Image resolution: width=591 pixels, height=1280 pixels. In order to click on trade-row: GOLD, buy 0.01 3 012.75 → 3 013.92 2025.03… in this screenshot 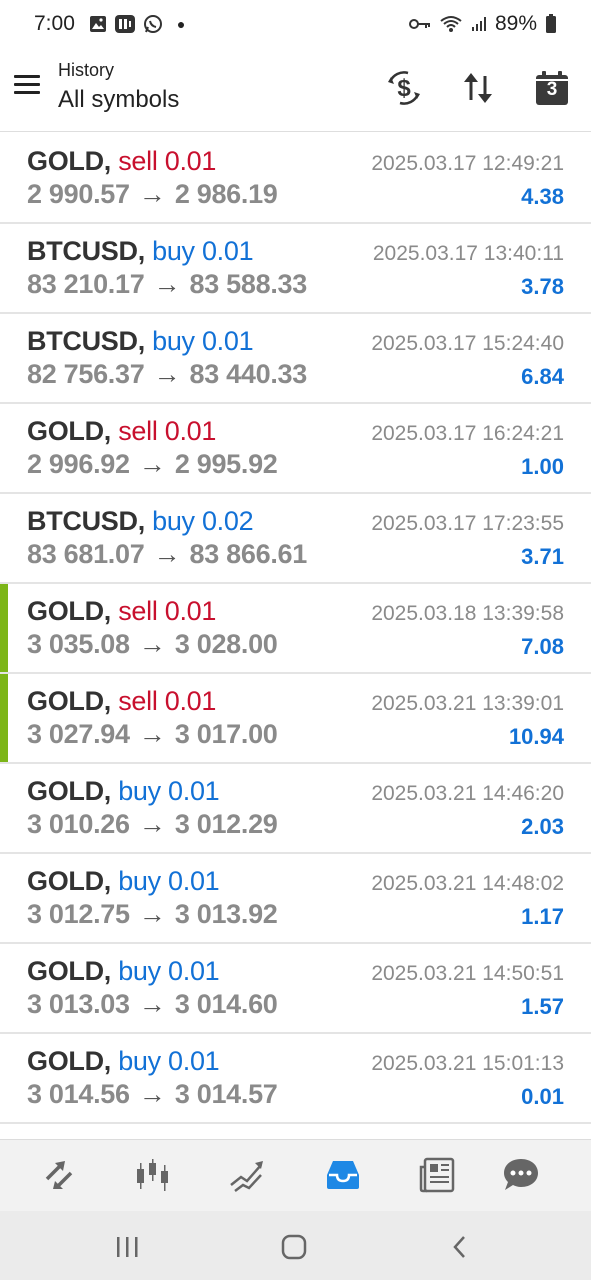, I will do `click(295, 899)`.